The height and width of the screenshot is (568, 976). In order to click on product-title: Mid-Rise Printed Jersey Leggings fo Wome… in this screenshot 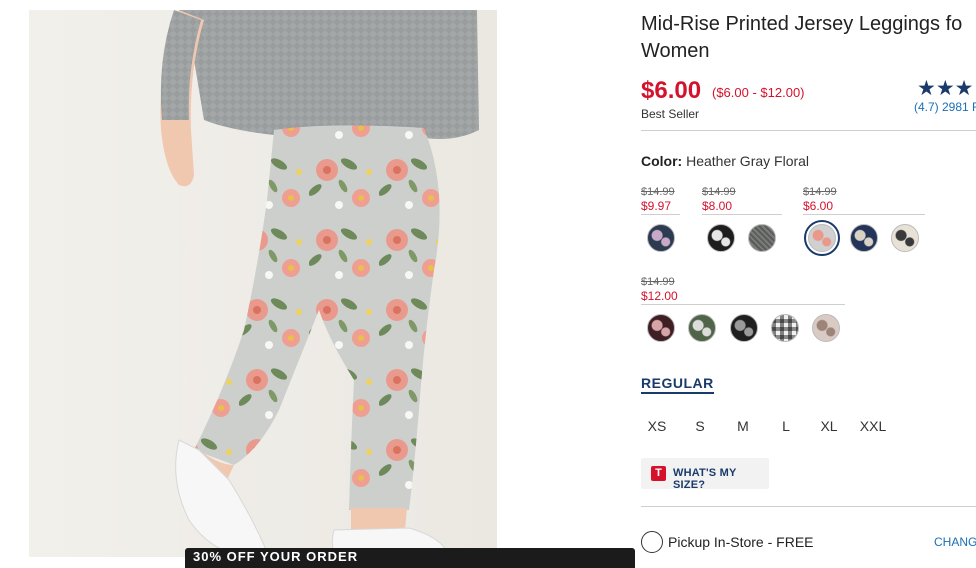, I will do `click(801, 38)`.